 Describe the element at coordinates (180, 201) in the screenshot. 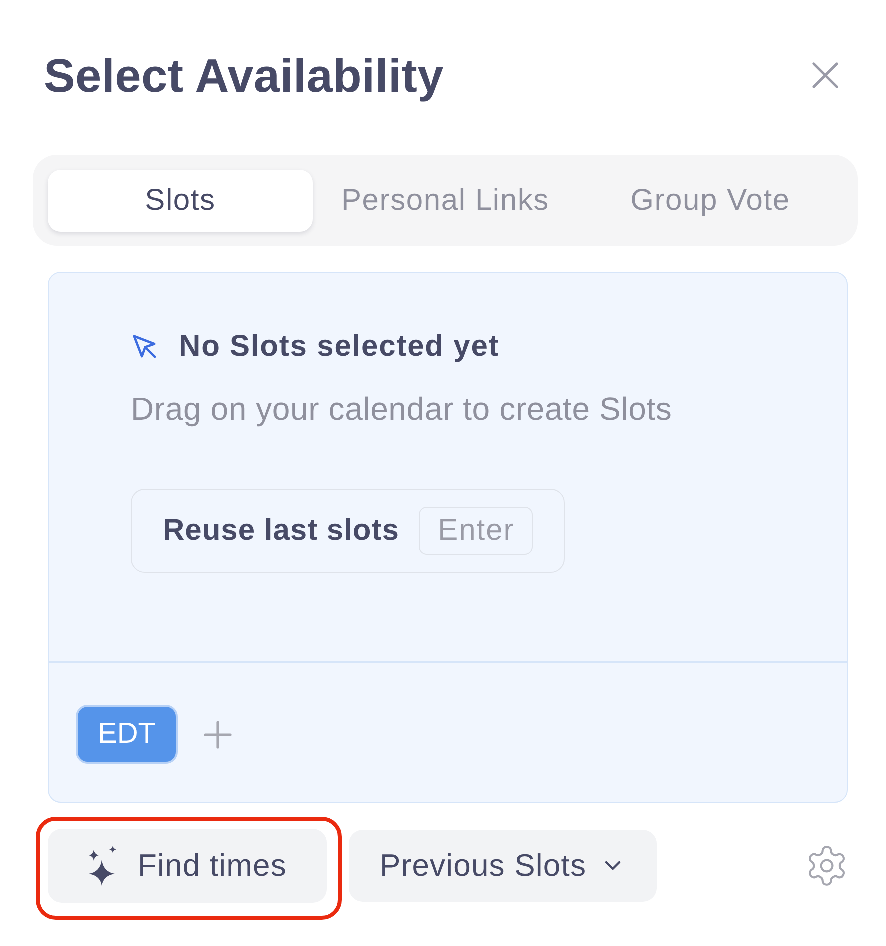

I see `tab: Slots` at that location.